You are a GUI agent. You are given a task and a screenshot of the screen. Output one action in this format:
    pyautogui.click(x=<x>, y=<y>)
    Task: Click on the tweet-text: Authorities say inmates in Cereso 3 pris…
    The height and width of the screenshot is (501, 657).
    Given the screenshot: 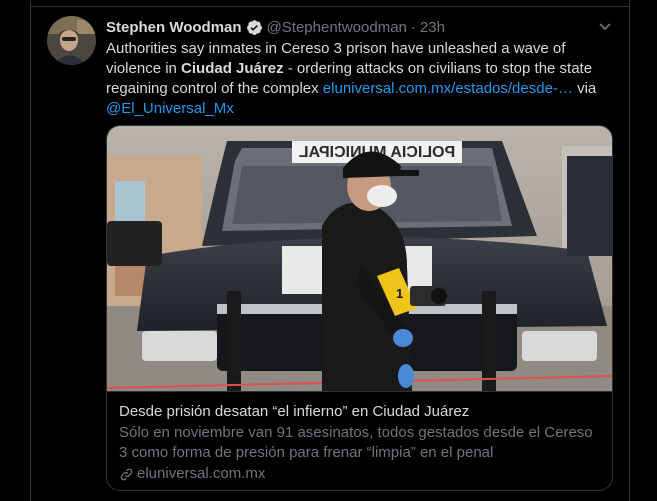 What is the action you would take?
    pyautogui.click(x=356, y=79)
    